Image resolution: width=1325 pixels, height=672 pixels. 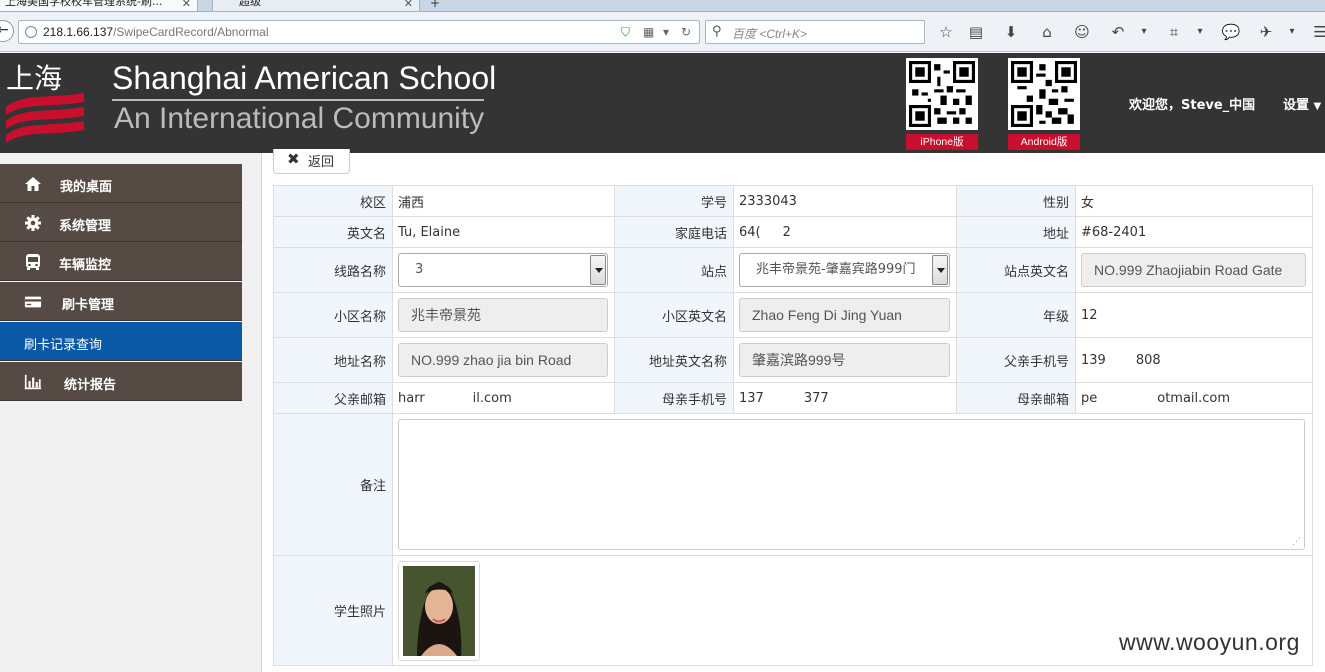 I want to click on logo-waves-icon, so click(x=45, y=118).